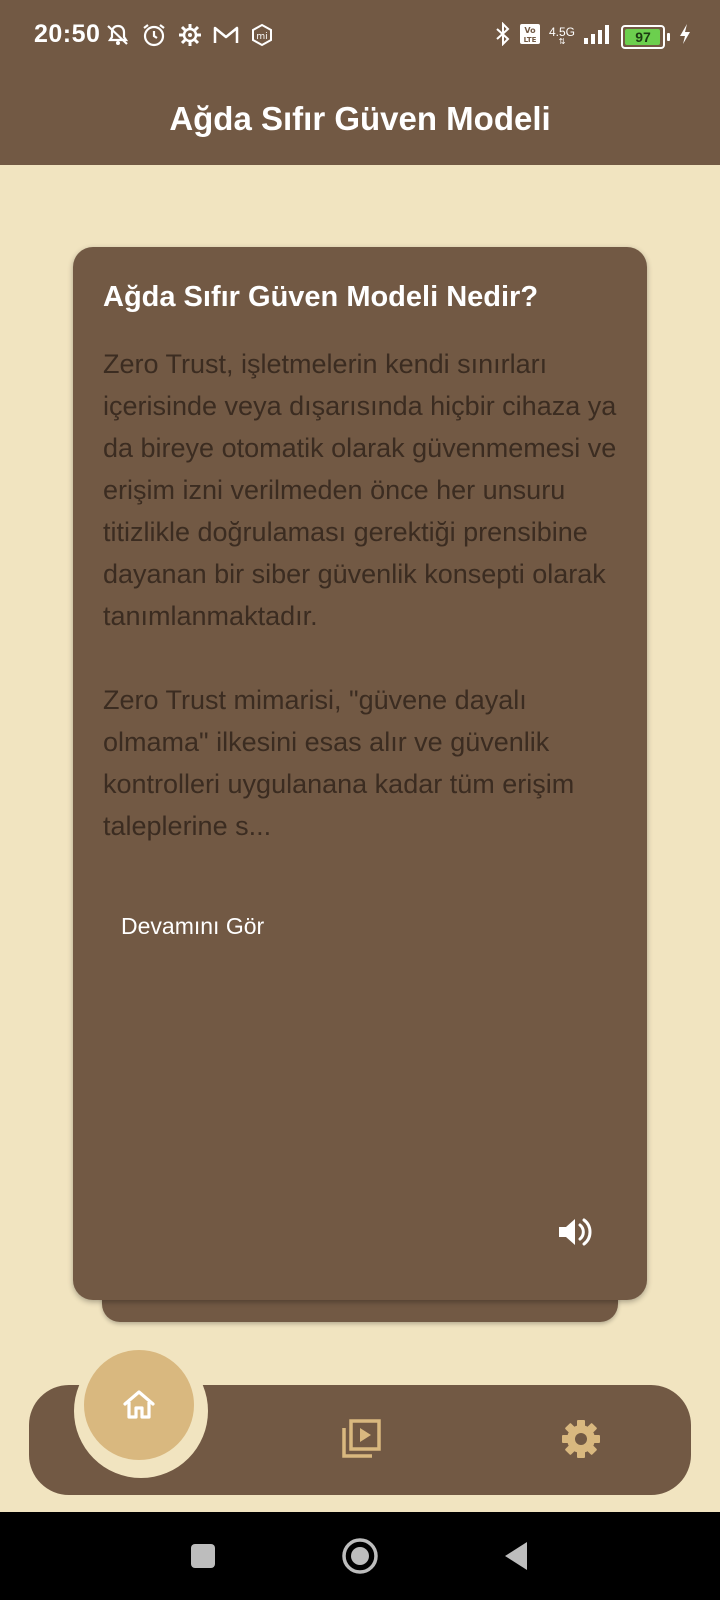 The image size is (720, 1600). I want to click on page-title: Ağda Sıfır Güven Modeli, so click(360, 118).